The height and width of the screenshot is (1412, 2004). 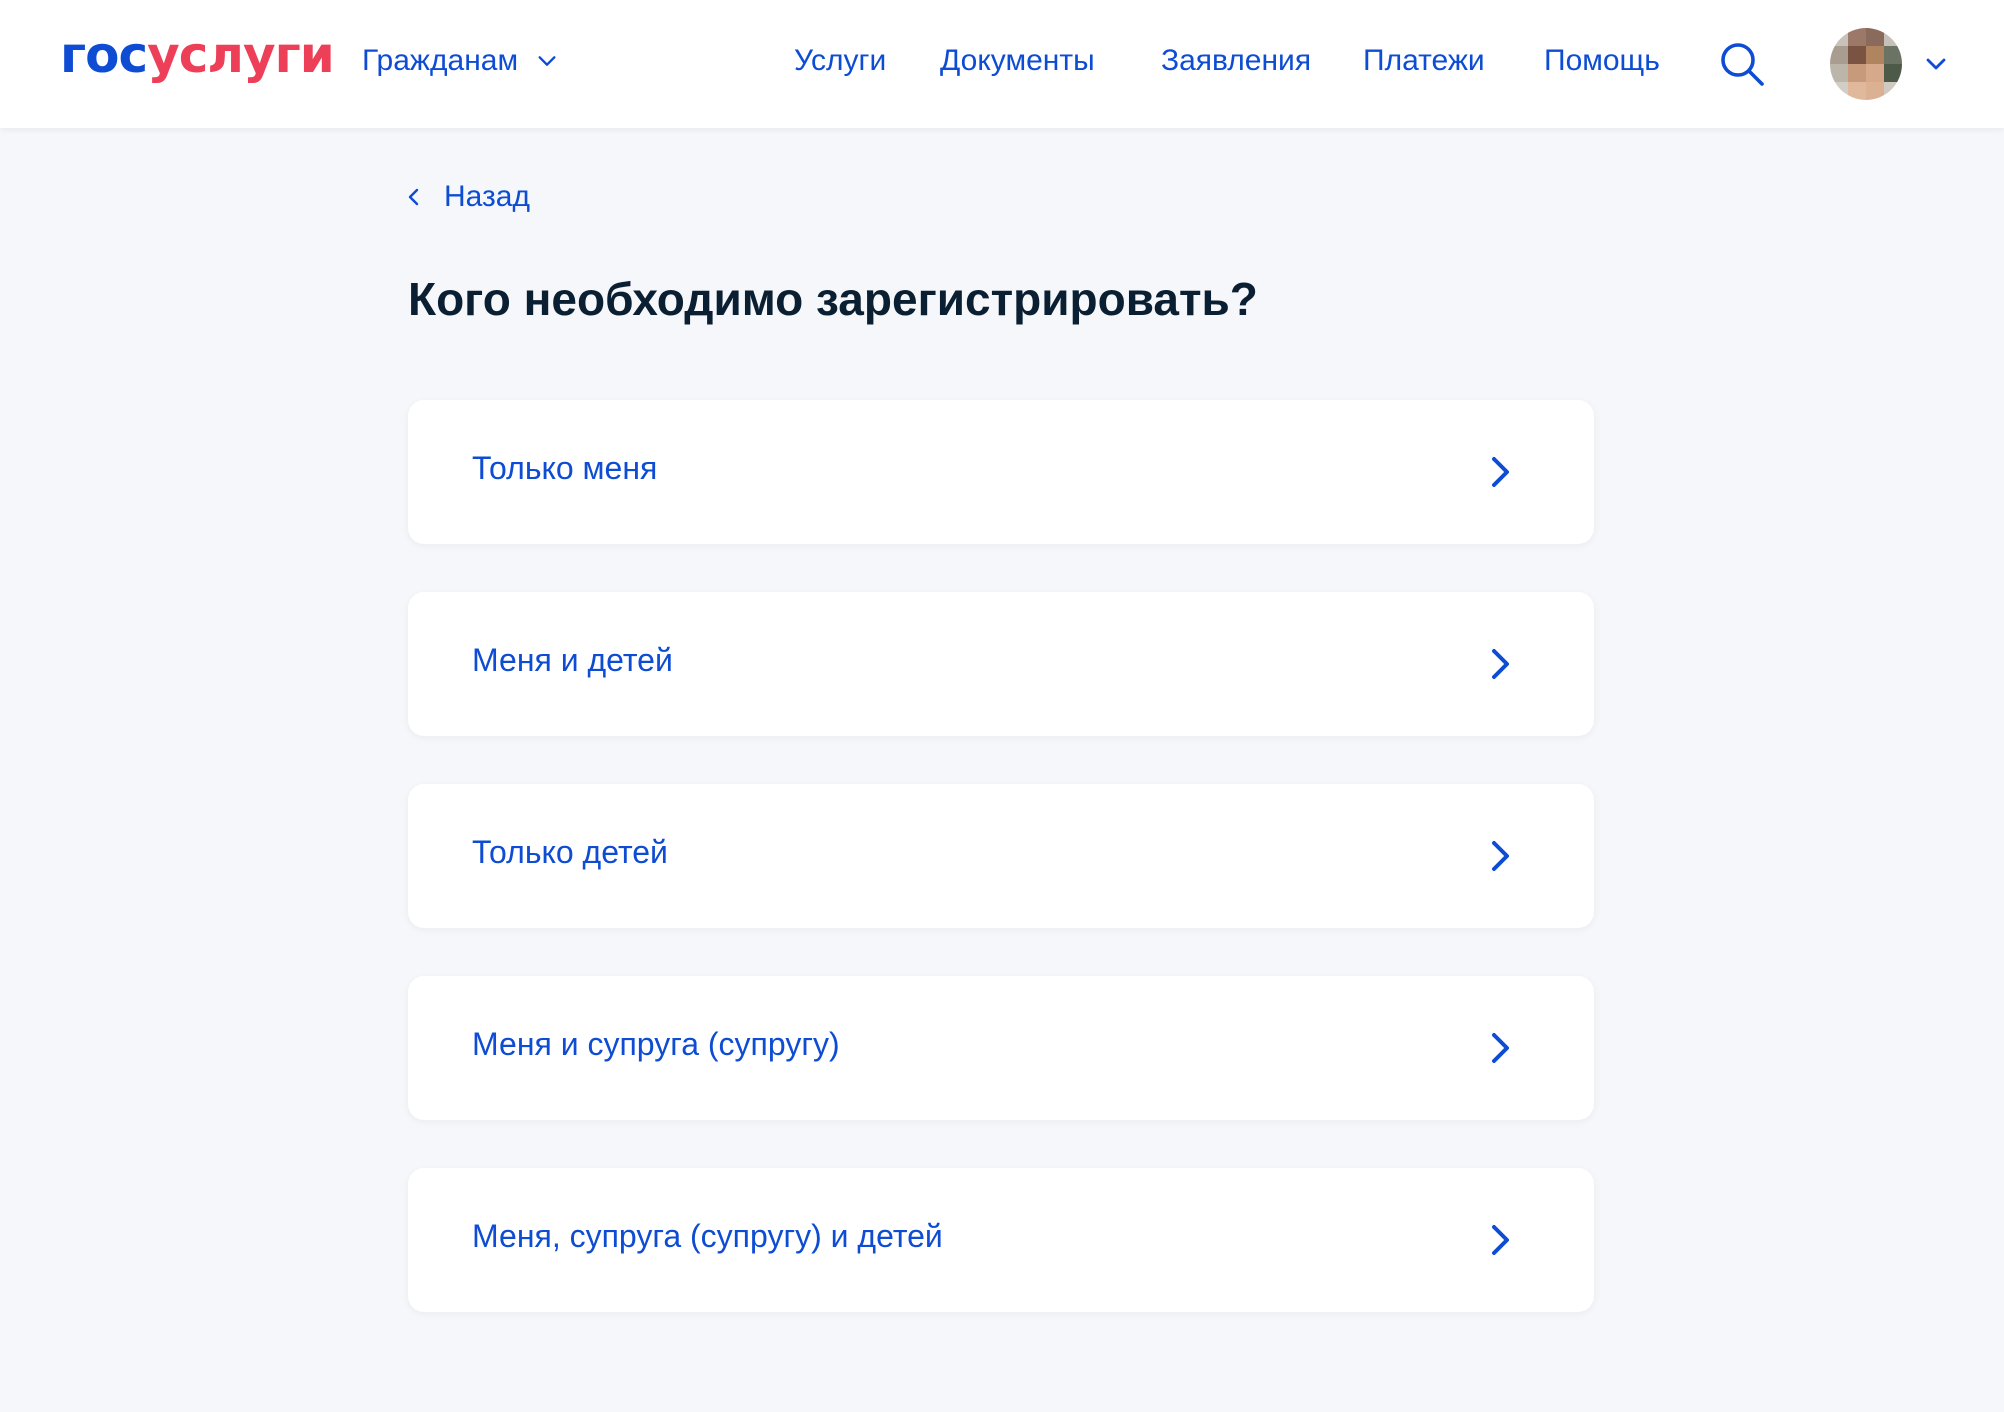 I want to click on back-link: Назад, so click(x=467, y=197).